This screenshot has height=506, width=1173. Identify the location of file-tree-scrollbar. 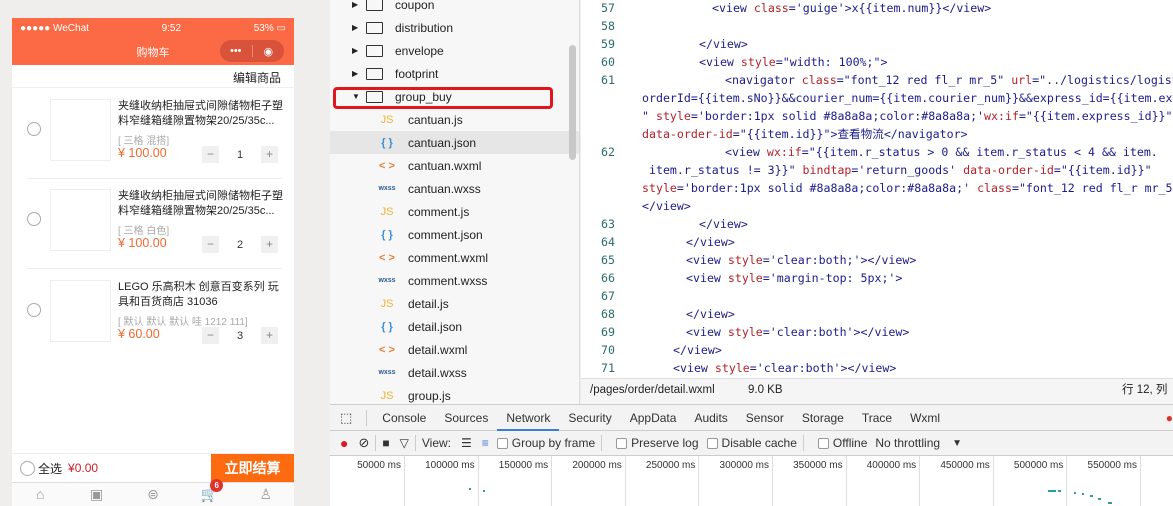
(572, 102).